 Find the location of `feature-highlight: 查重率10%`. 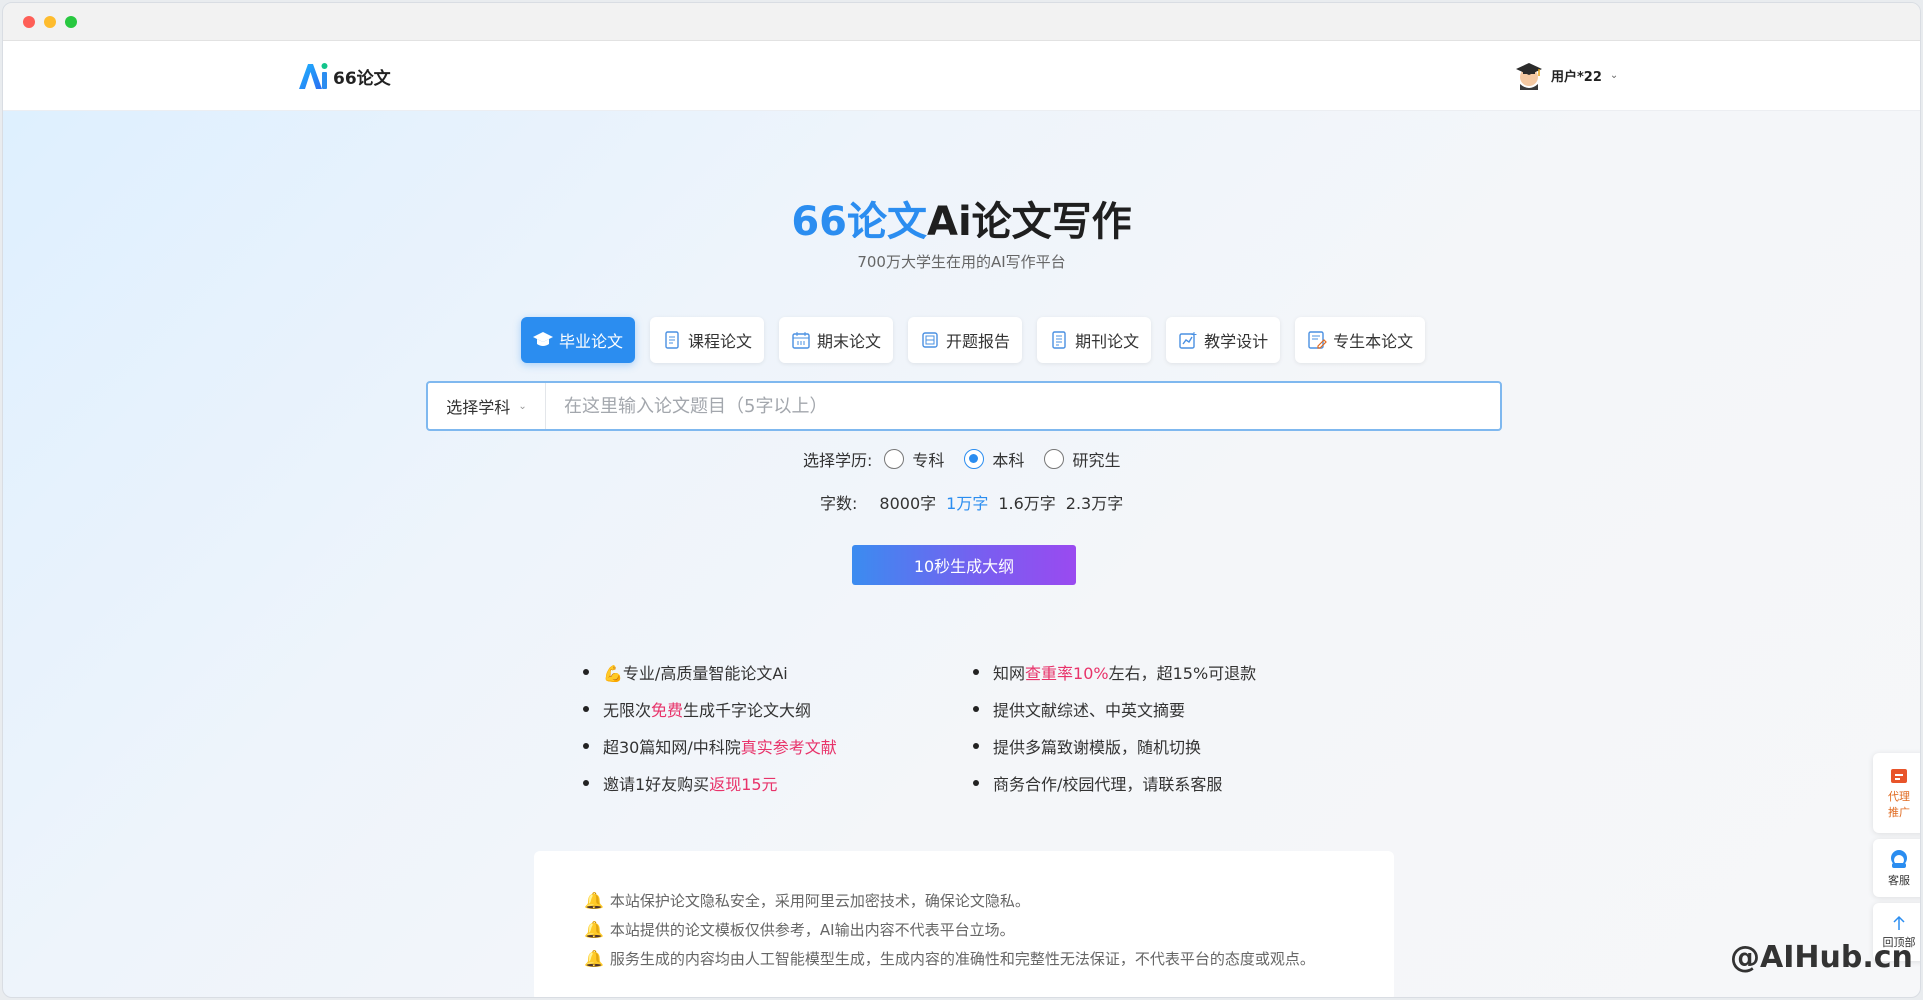

feature-highlight: 查重率10% is located at coordinates (1067, 672).